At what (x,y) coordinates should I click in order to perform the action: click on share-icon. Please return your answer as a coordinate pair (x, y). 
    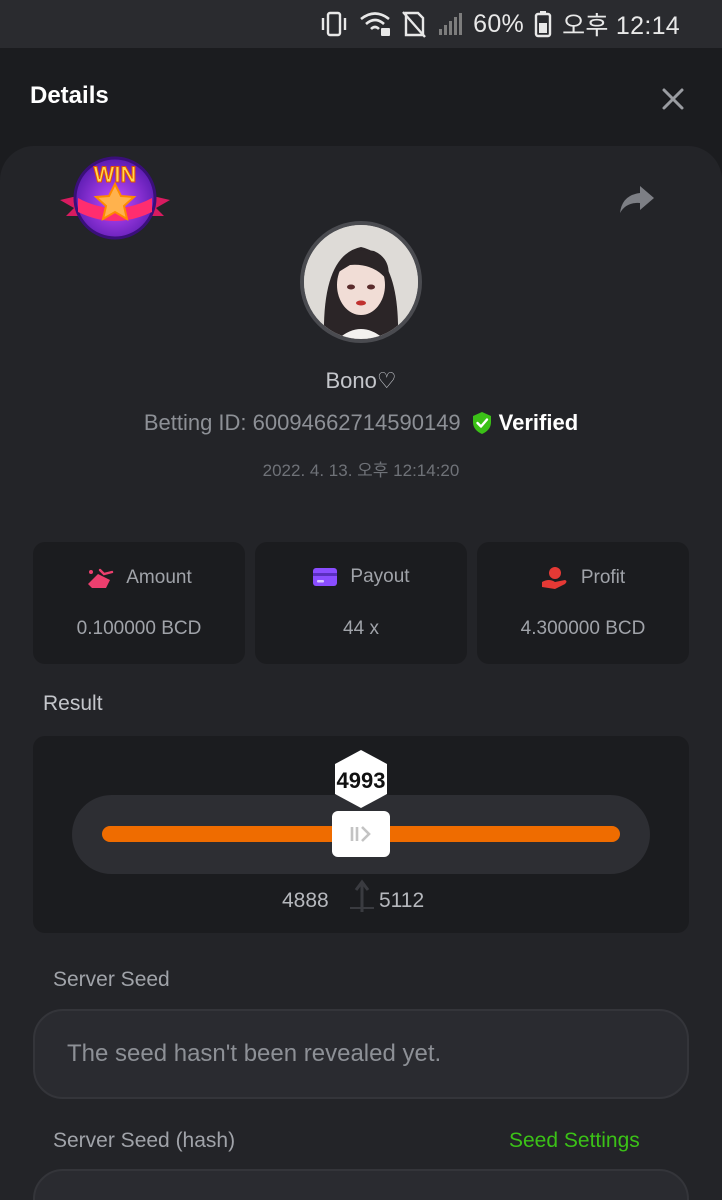
    Looking at the image, I should click on (637, 199).